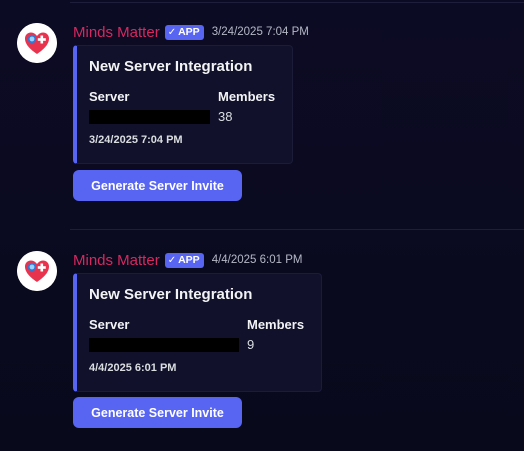 The image size is (524, 451). Describe the element at coordinates (136, 140) in the screenshot. I see `embed-footer-timestamp: 3/24/2025 7:04 PM` at that location.